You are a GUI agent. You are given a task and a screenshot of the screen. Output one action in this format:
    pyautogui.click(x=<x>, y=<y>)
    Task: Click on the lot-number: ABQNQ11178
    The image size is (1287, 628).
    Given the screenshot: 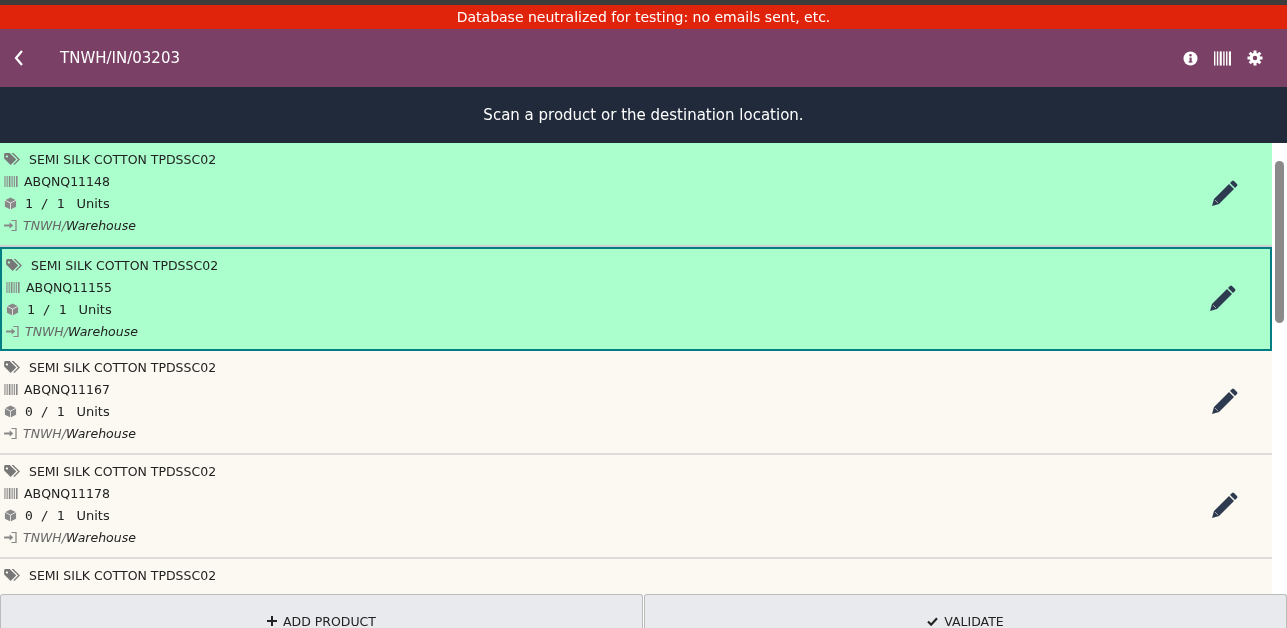 What is the action you would take?
    pyautogui.click(x=67, y=493)
    